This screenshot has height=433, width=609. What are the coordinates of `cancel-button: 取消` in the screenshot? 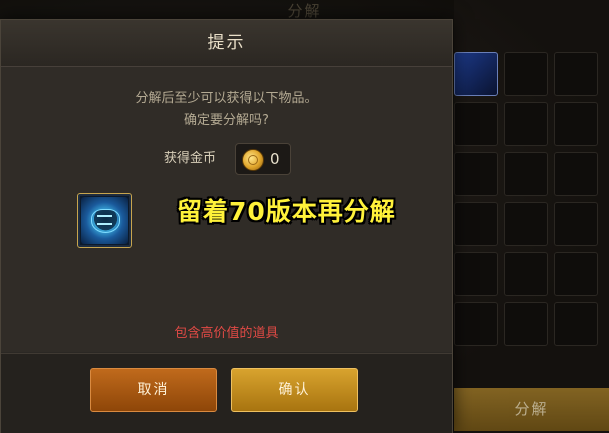 It's located at (153, 390).